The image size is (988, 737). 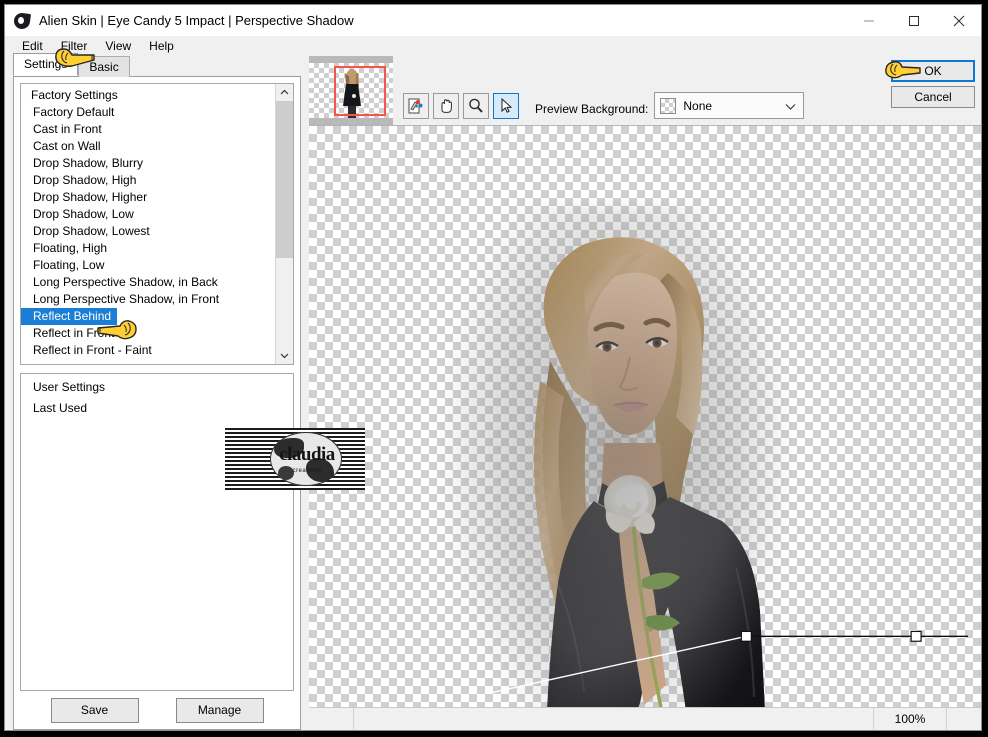 I want to click on menu-bar: Edit Filter View Help, so click(x=493, y=46).